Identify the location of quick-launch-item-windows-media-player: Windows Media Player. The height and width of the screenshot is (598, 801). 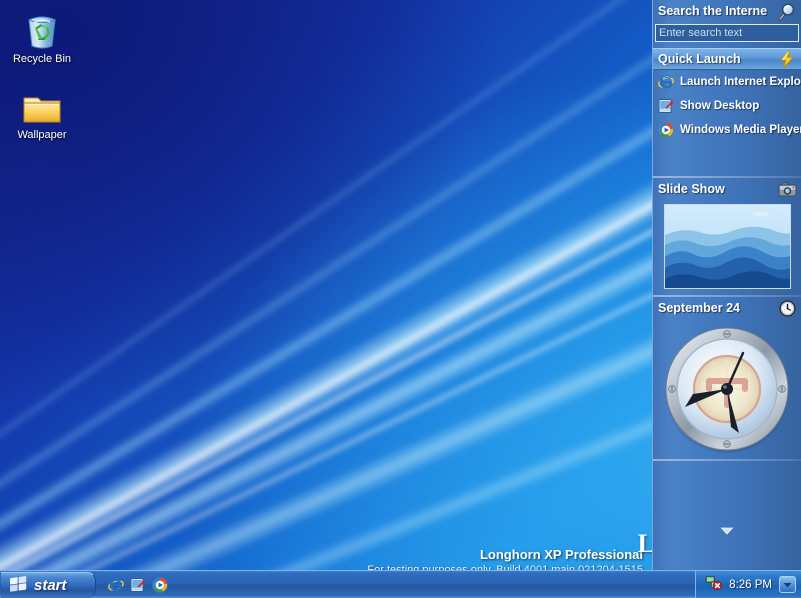
(727, 130).